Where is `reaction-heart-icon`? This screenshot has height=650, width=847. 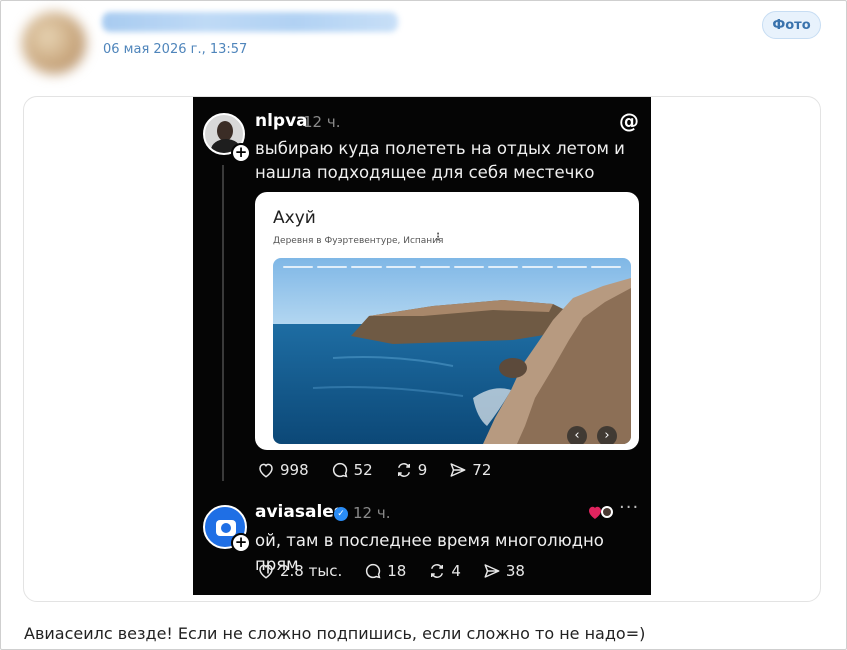 reaction-heart-icon is located at coordinates (601, 514).